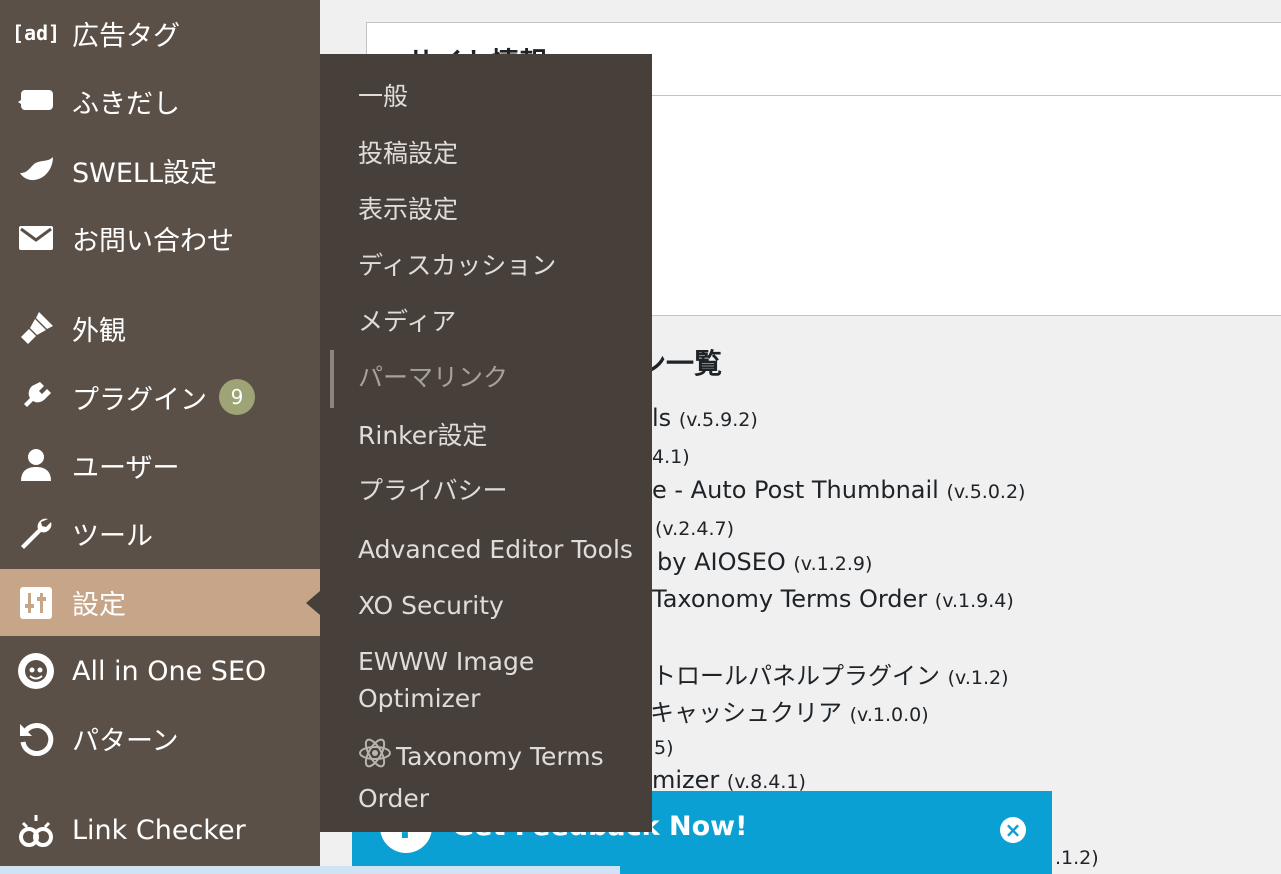 This screenshot has width=1281, height=874. I want to click on submenu-item-reading: 表示設定, so click(503, 209).